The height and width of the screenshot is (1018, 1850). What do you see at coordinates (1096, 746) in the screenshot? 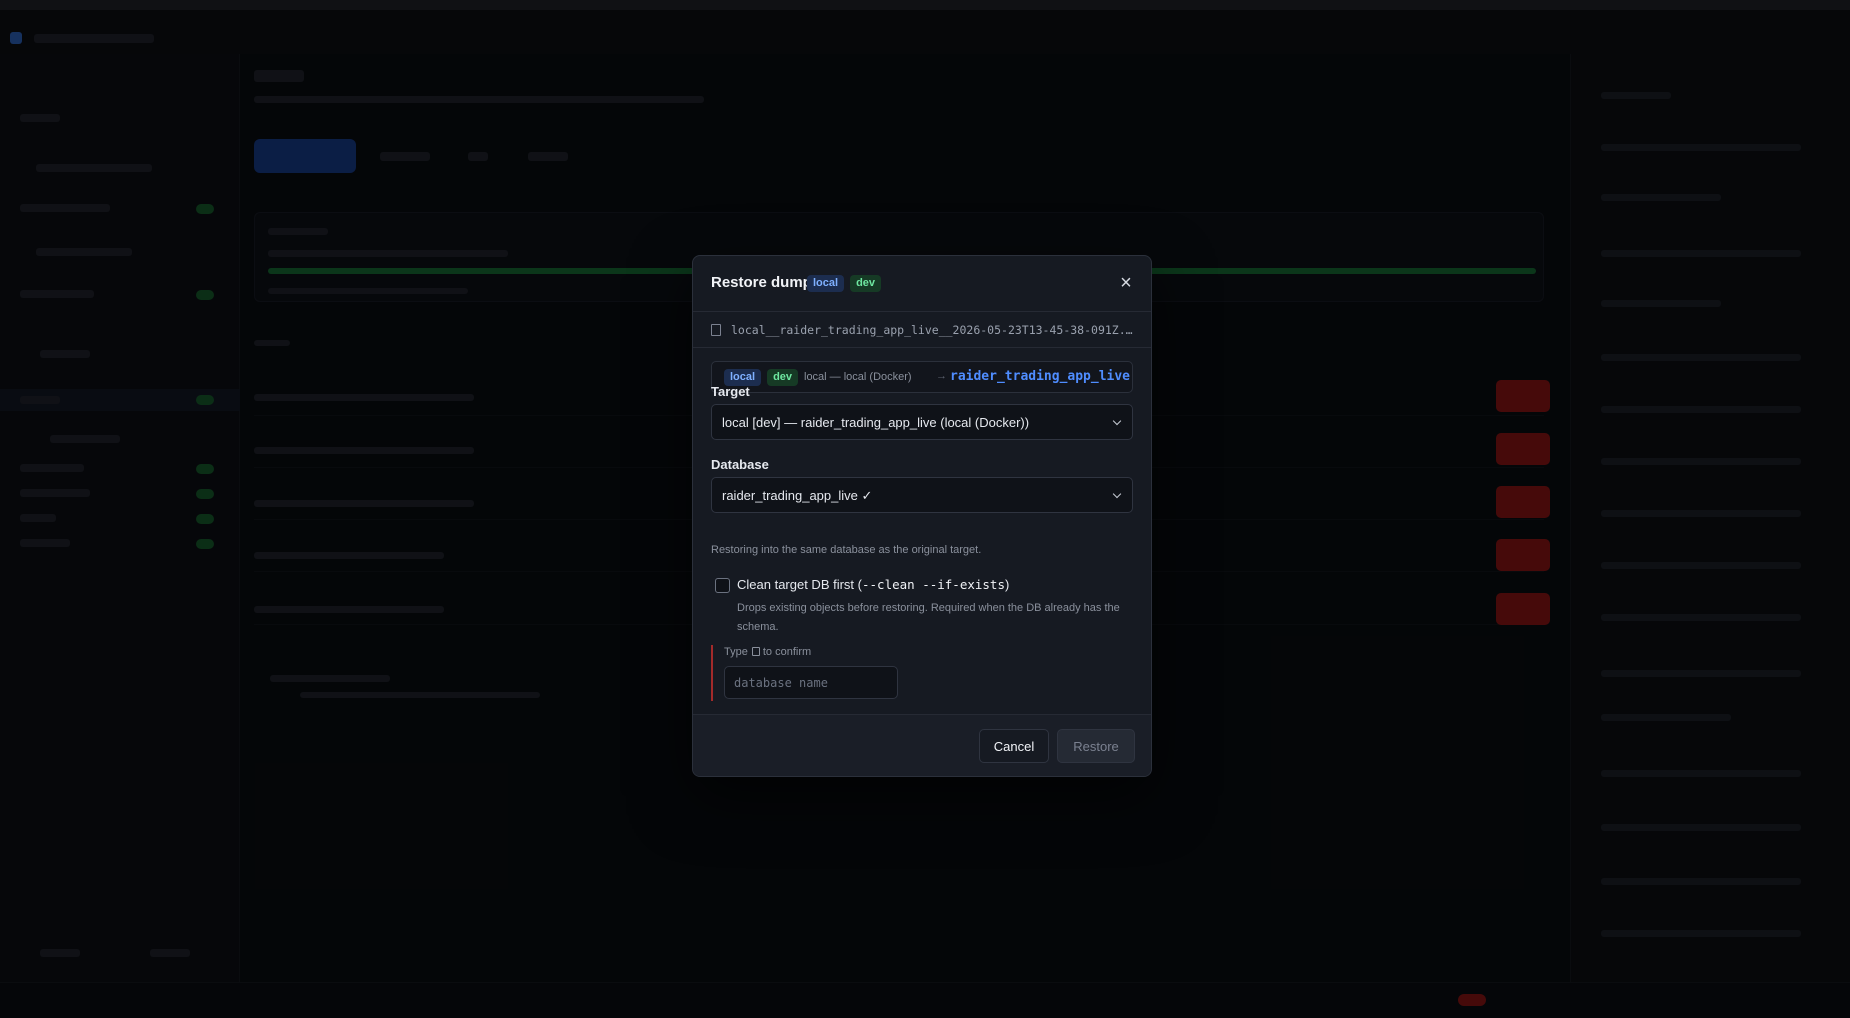
I see `restore-button: Restore` at bounding box center [1096, 746].